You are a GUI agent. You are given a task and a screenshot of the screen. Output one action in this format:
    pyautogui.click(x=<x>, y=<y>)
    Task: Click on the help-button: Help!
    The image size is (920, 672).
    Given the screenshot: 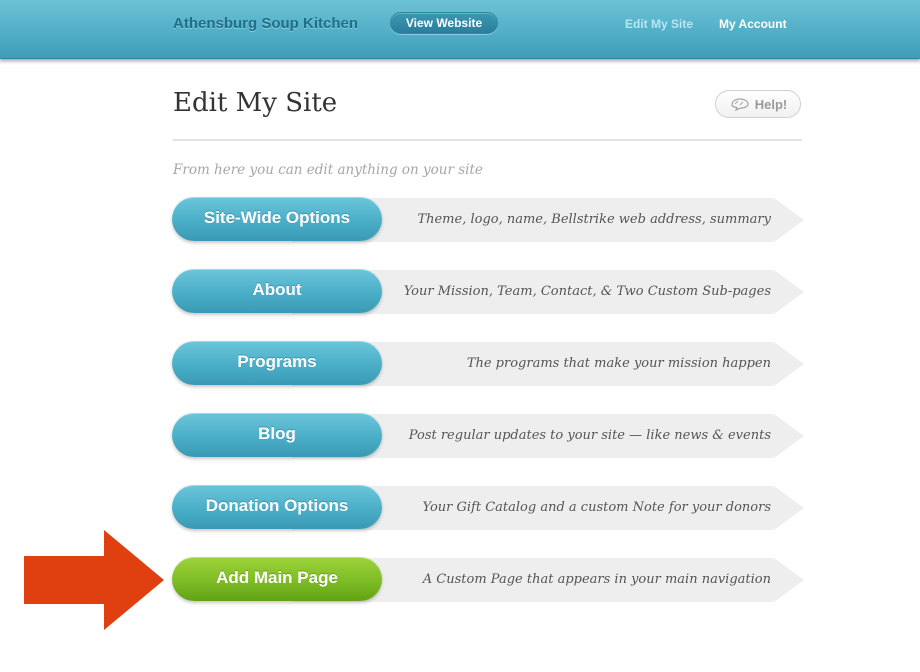 What is the action you would take?
    pyautogui.click(x=758, y=104)
    